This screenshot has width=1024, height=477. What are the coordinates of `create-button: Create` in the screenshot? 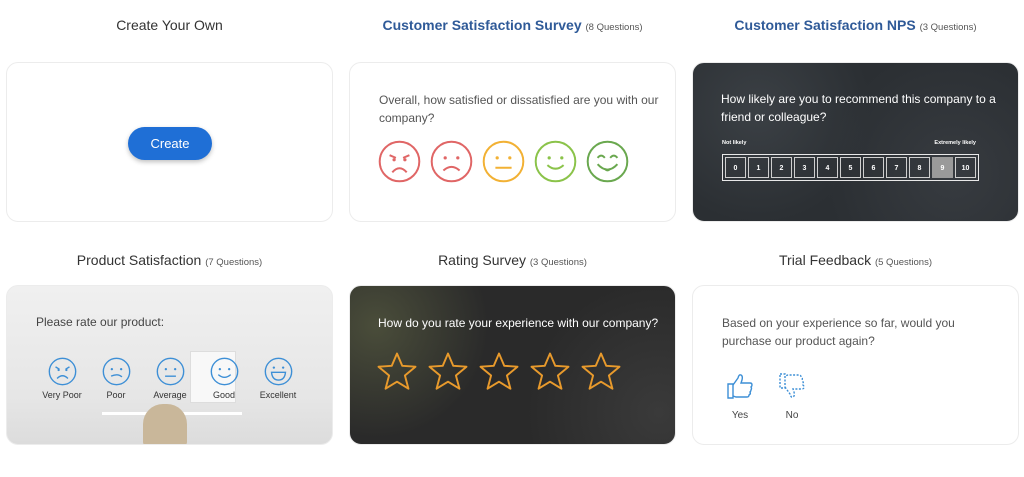 It's located at (170, 143).